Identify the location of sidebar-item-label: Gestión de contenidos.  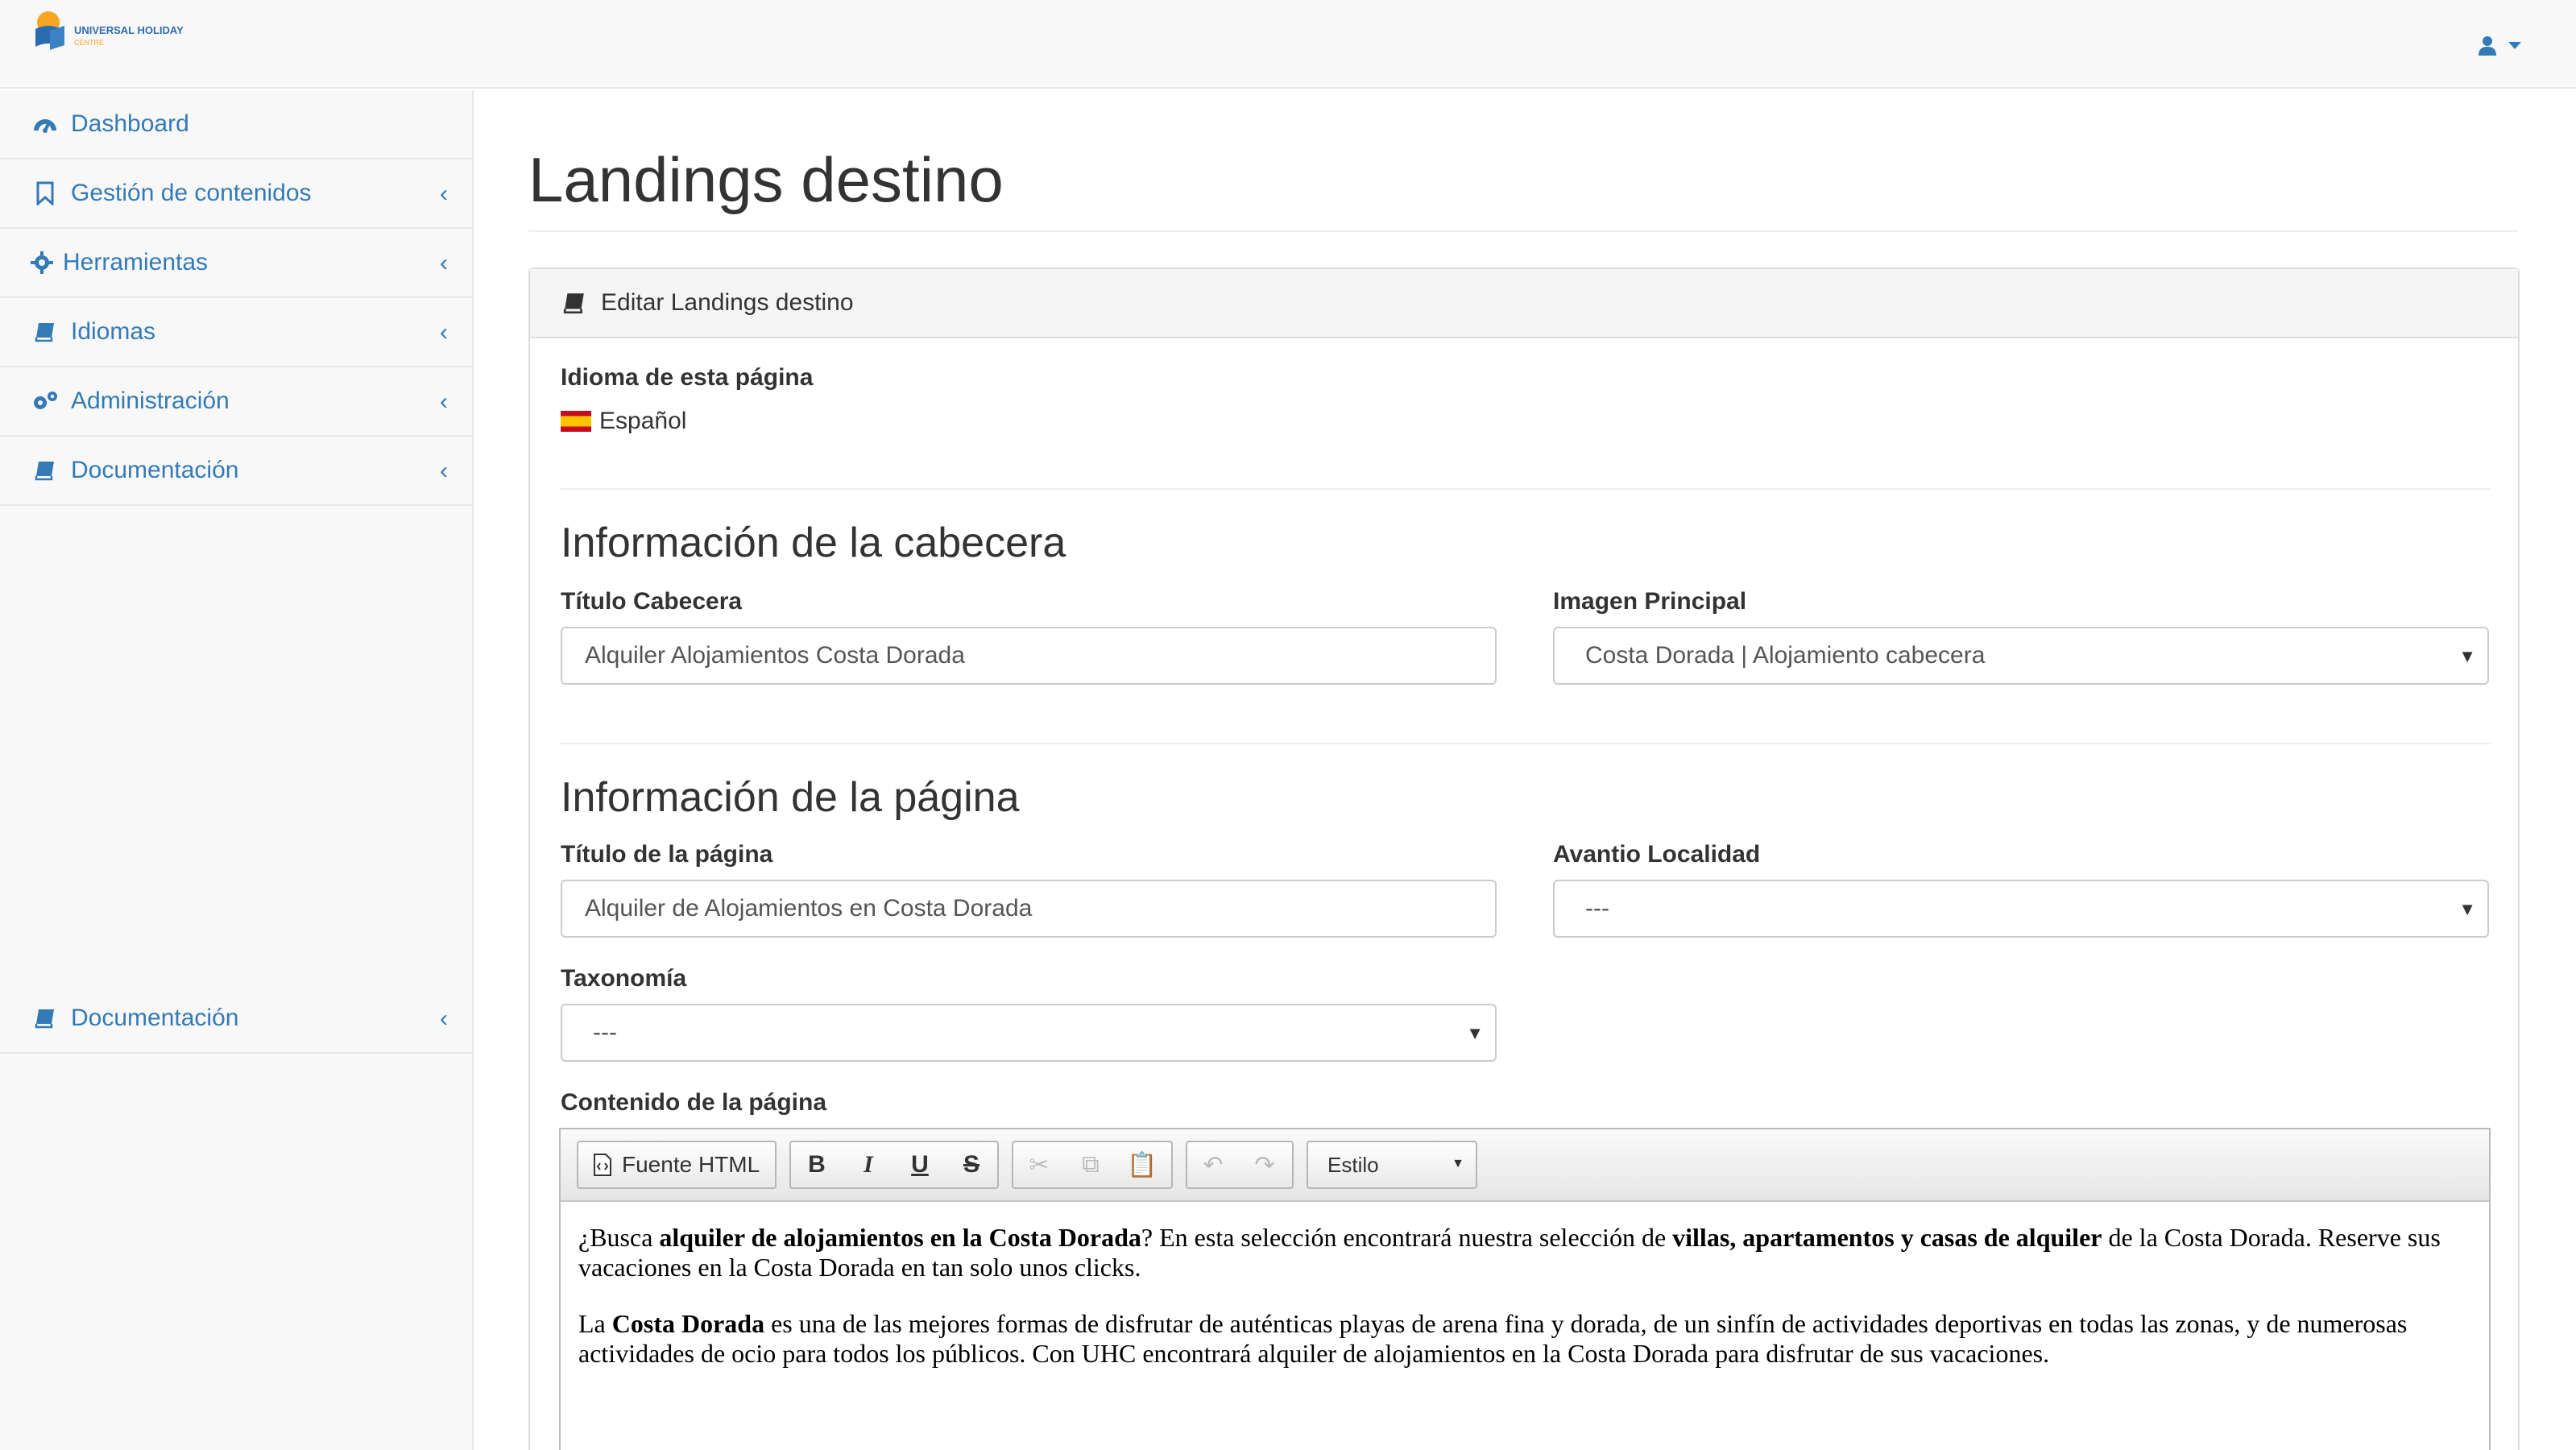
(191, 193).